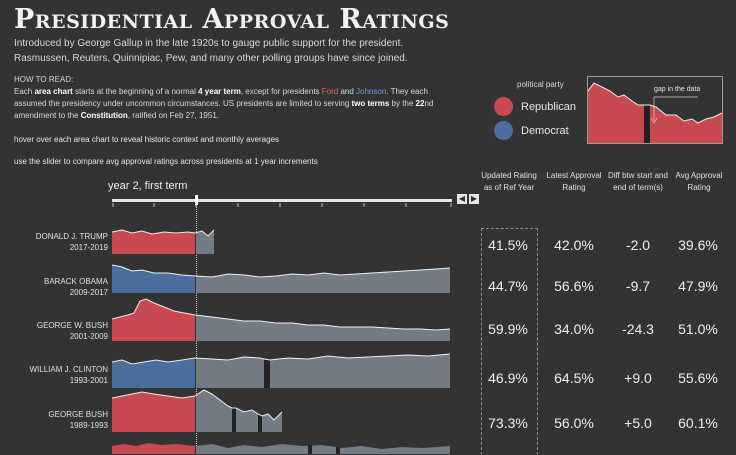  I want to click on how-to-heading: HOW TO READ:, so click(44, 79).